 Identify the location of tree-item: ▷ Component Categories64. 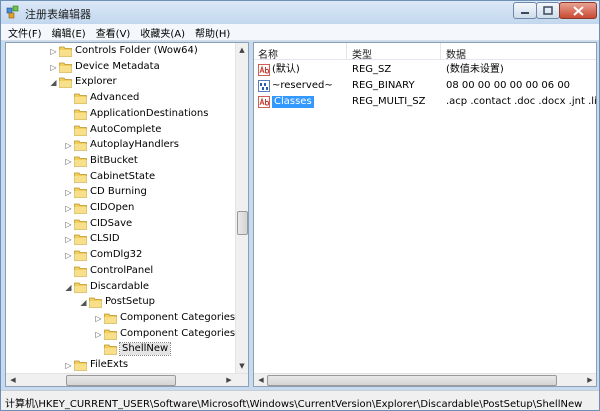
(121, 334).